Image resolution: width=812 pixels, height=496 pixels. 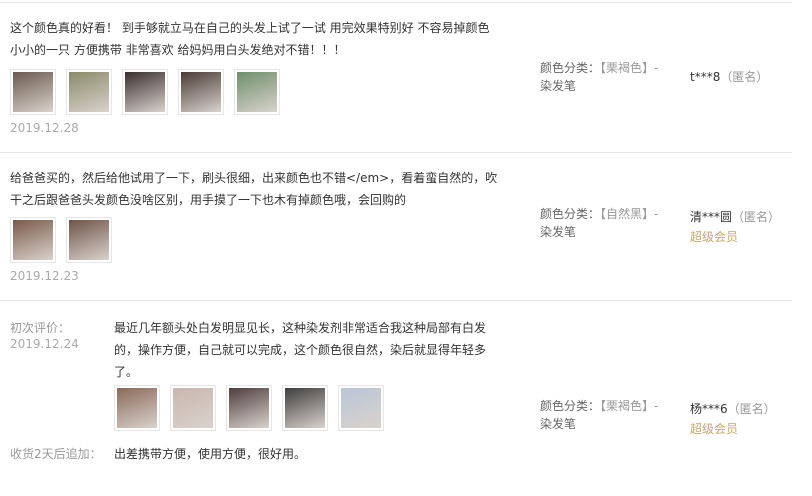 What do you see at coordinates (711, 217) in the screenshot?
I see `reviewer-name: 清***圆` at bounding box center [711, 217].